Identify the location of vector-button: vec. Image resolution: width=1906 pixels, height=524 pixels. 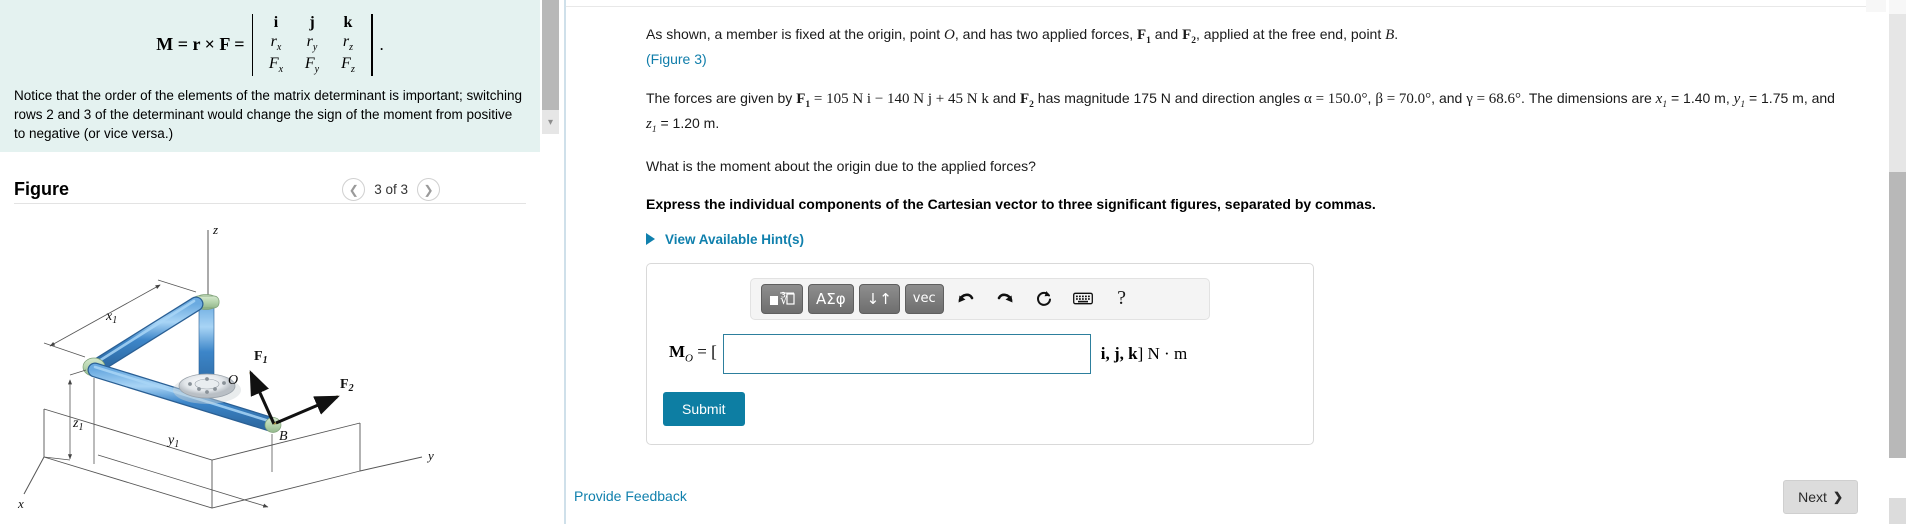
(924, 298).